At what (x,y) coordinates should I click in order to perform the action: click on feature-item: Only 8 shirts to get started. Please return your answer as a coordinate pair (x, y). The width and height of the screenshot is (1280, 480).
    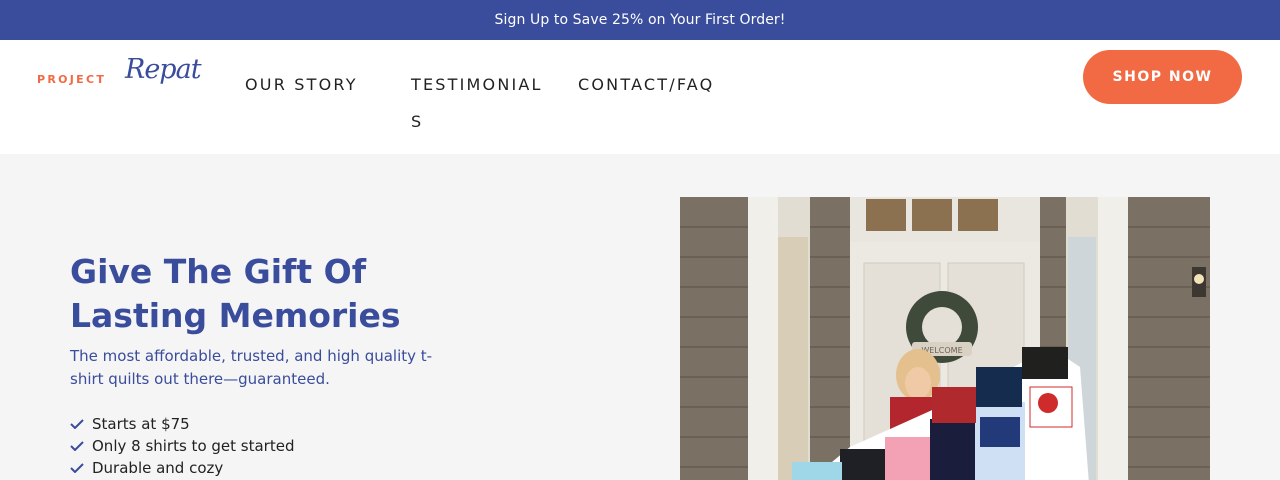
    Looking at the image, I should click on (182, 446).